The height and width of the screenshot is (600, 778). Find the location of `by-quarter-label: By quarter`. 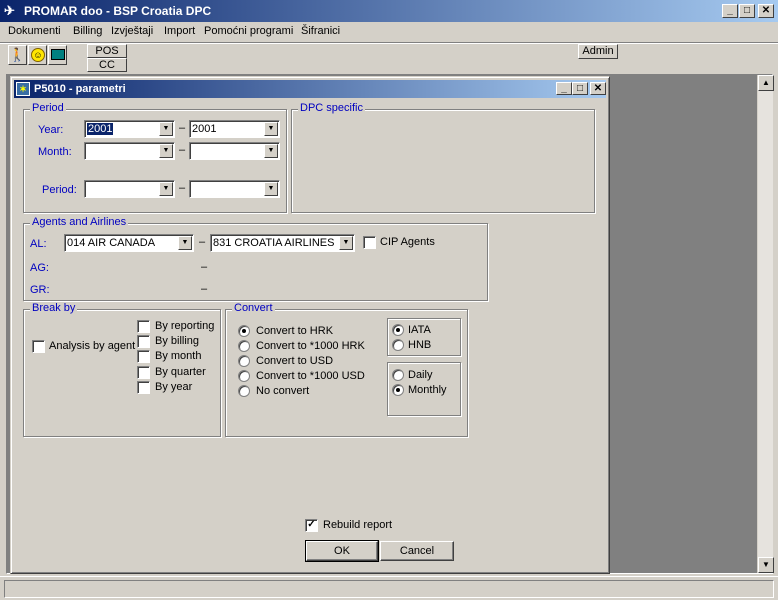

by-quarter-label: By quarter is located at coordinates (180, 372).